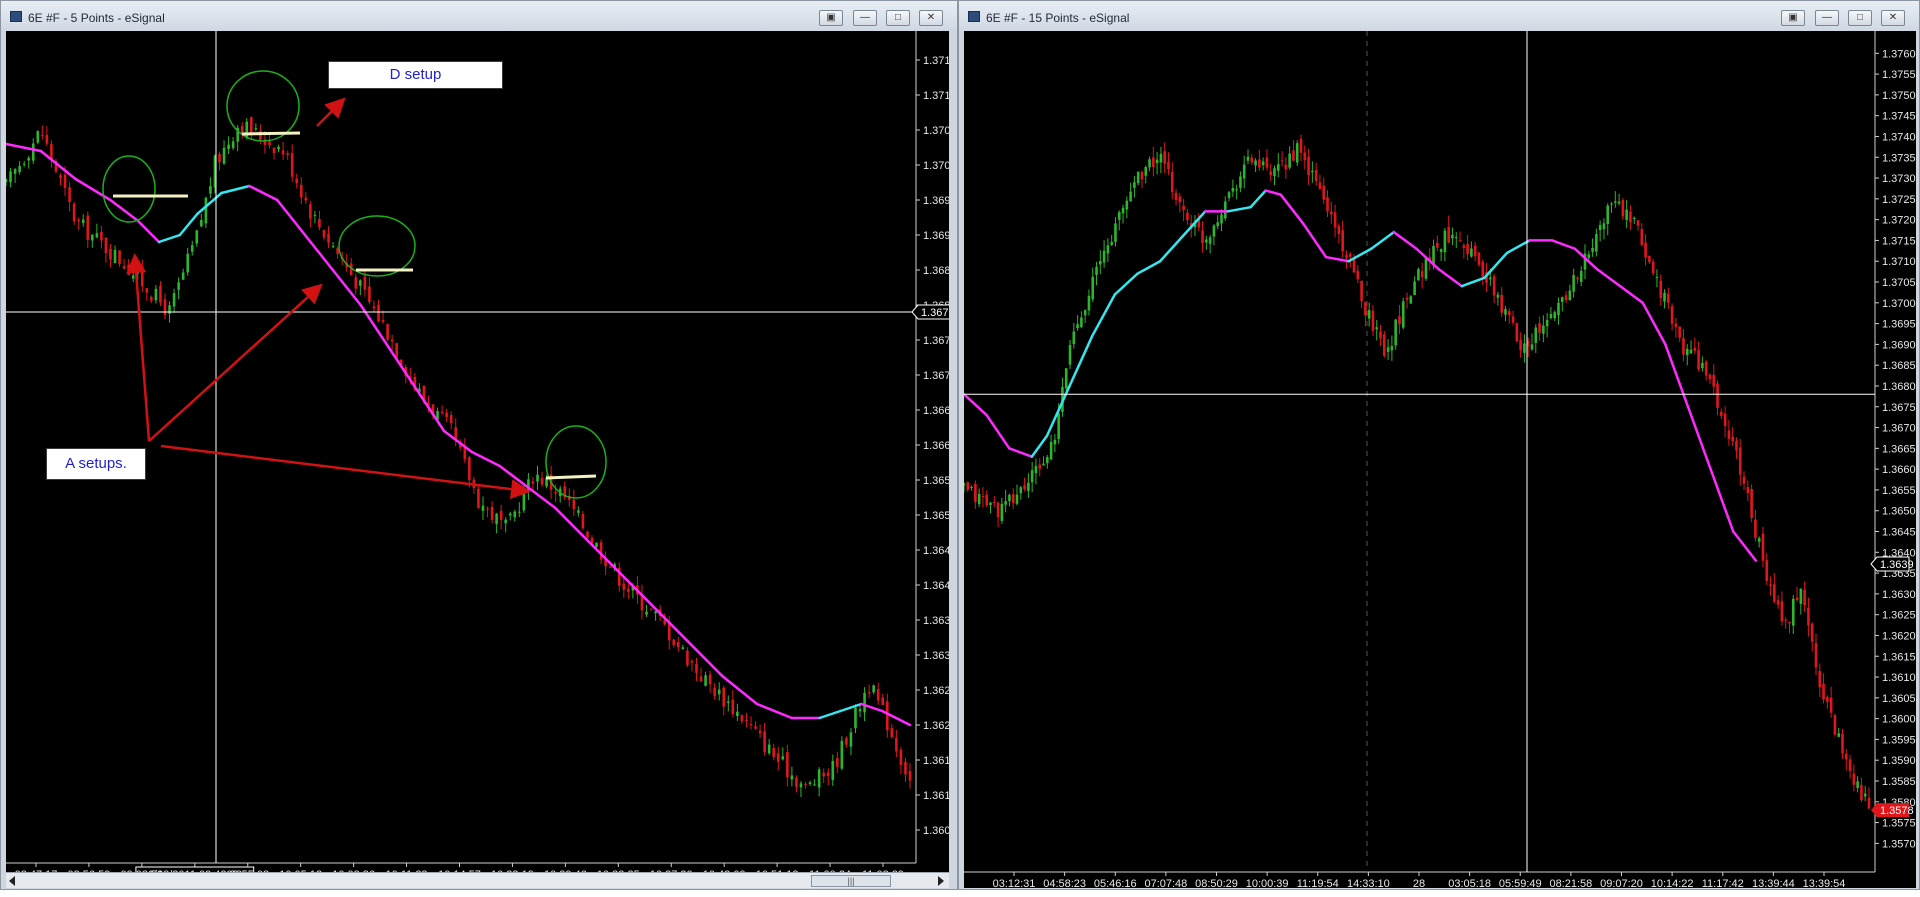 This screenshot has height=897, width=1920. I want to click on y-tick-label: 1.3720, so click(1899, 221).